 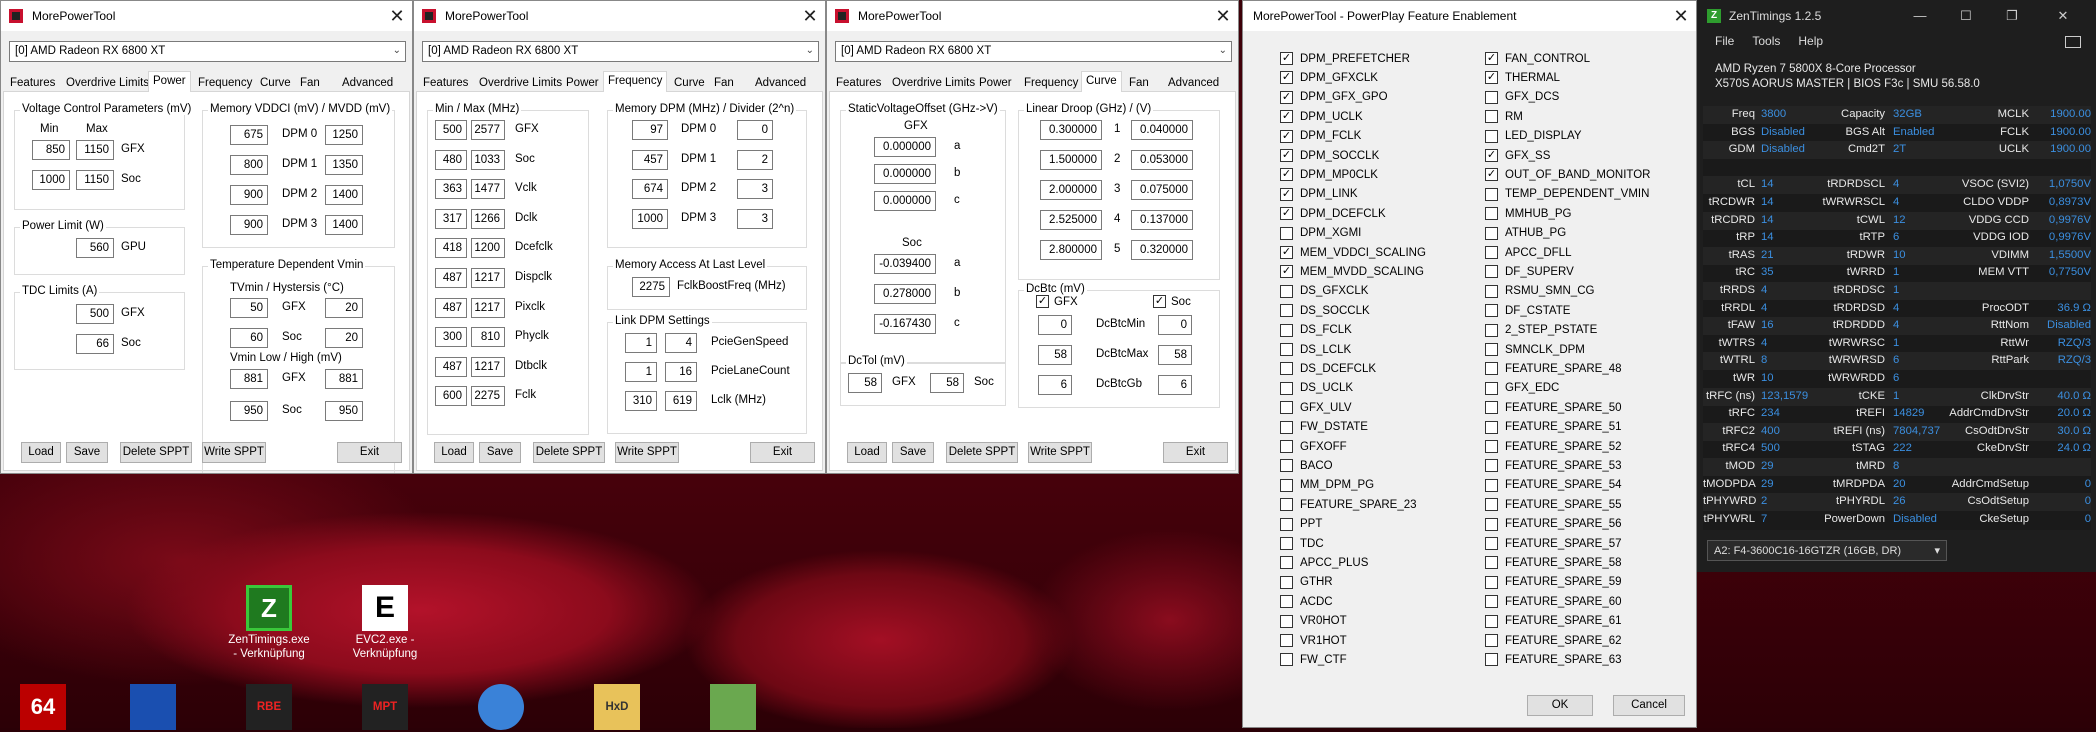 What do you see at coordinates (1353, 252) in the screenshot?
I see `feature-checkbox-item: ✓ MEM_VDDCI_SCALING` at bounding box center [1353, 252].